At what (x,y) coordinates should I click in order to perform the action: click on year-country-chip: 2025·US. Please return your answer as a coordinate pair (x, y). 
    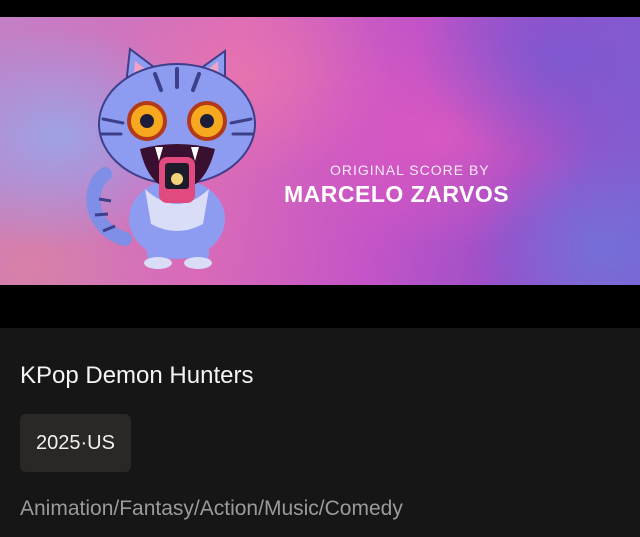
    Looking at the image, I should click on (75, 443).